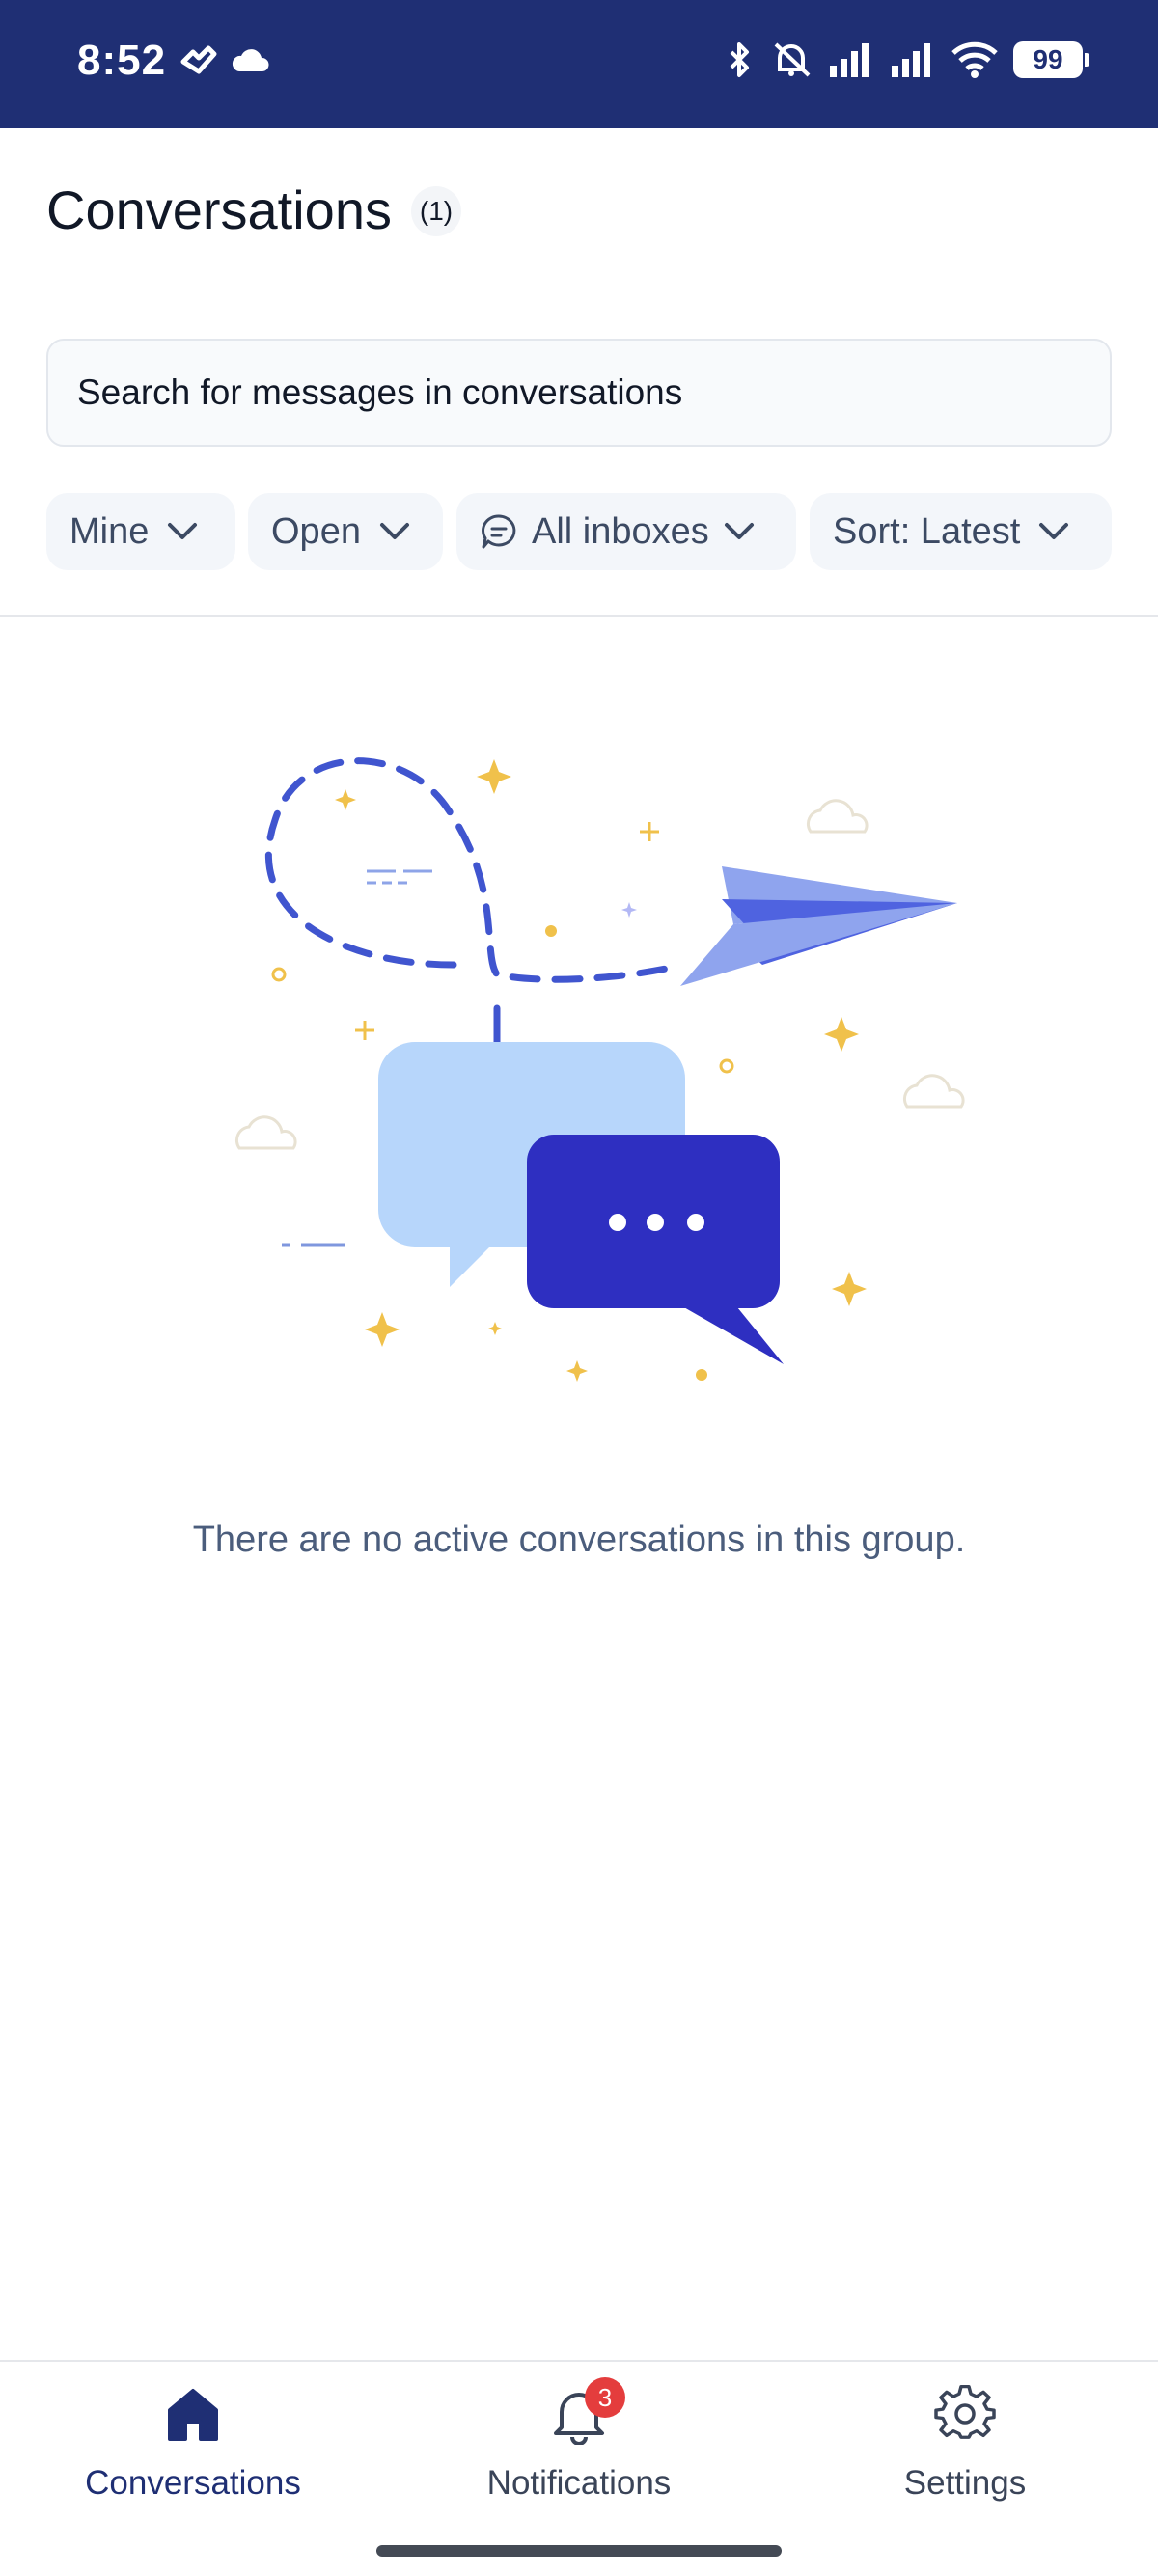 Image resolution: width=1158 pixels, height=2576 pixels. I want to click on wifi-icon, so click(974, 60).